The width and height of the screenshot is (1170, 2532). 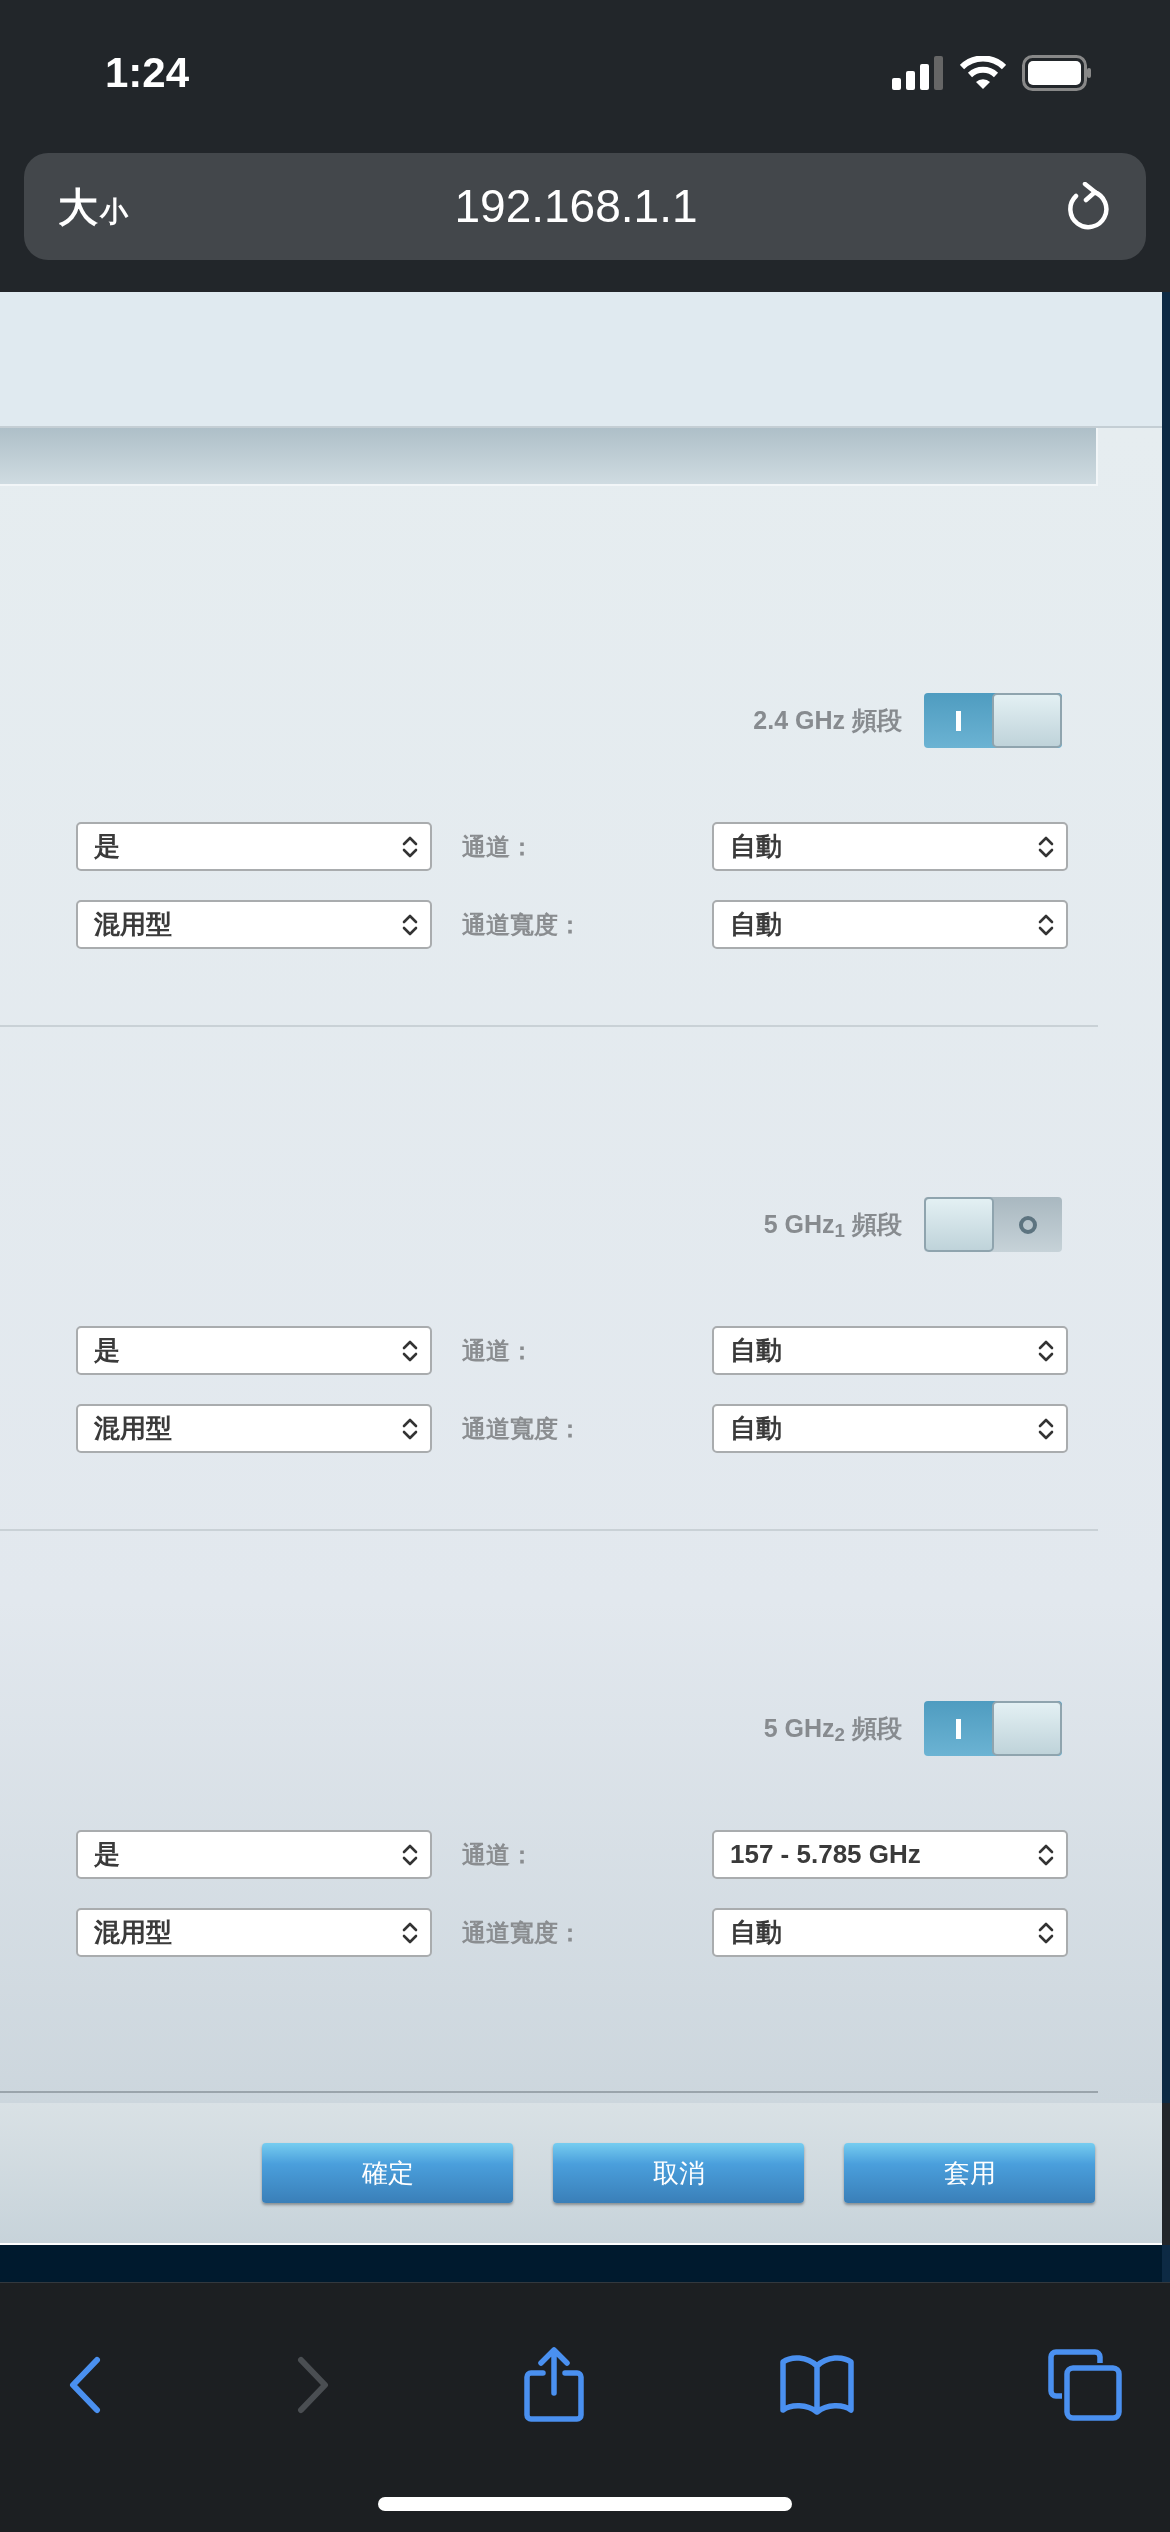 I want to click on share-icon, so click(x=554, y=2385).